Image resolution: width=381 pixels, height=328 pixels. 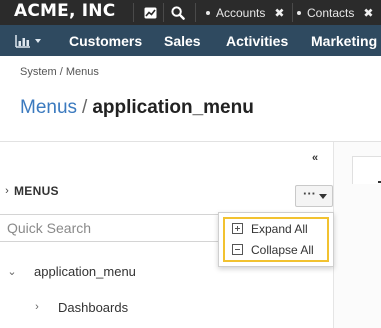 What do you see at coordinates (182, 40) in the screenshot?
I see `nav-sales: Sales` at bounding box center [182, 40].